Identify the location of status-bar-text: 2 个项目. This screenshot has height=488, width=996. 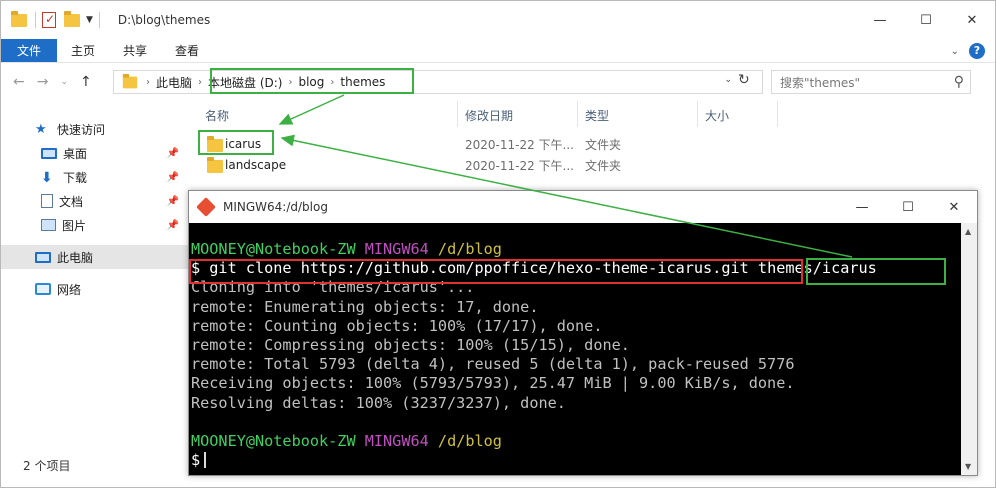
(47, 466).